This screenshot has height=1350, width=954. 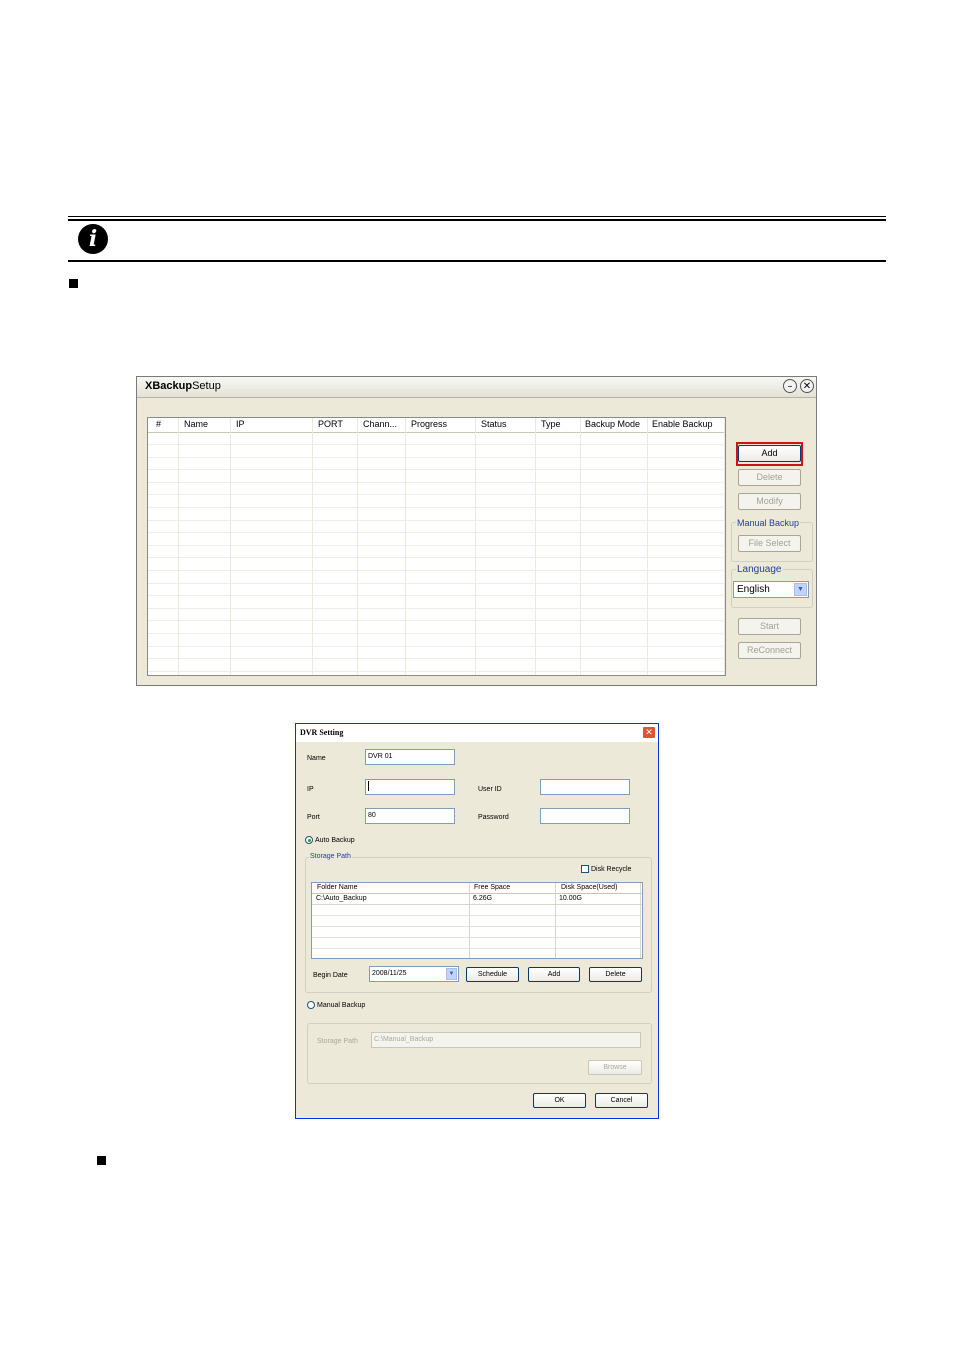 What do you see at coordinates (158, 424) in the screenshot?
I see `column-header: #` at bounding box center [158, 424].